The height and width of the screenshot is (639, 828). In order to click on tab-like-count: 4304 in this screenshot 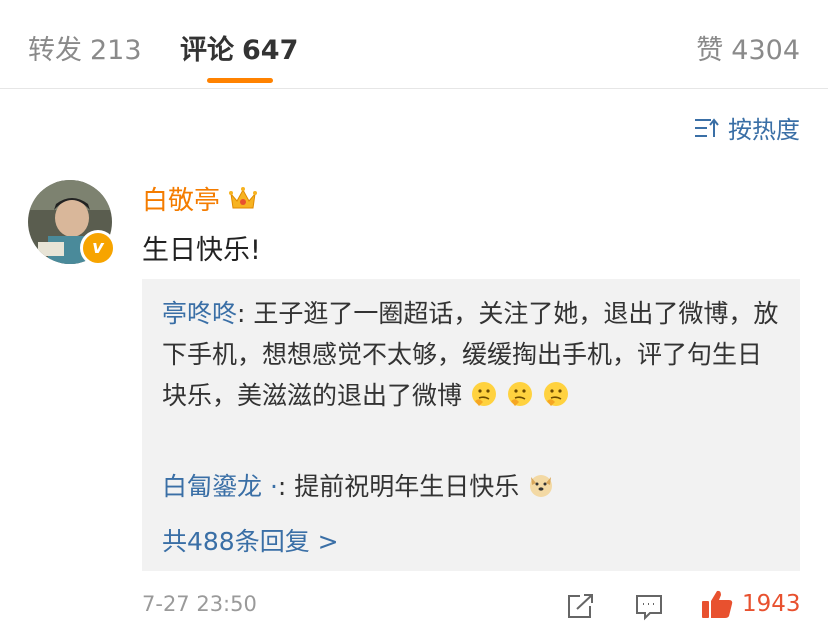, I will do `click(765, 50)`.